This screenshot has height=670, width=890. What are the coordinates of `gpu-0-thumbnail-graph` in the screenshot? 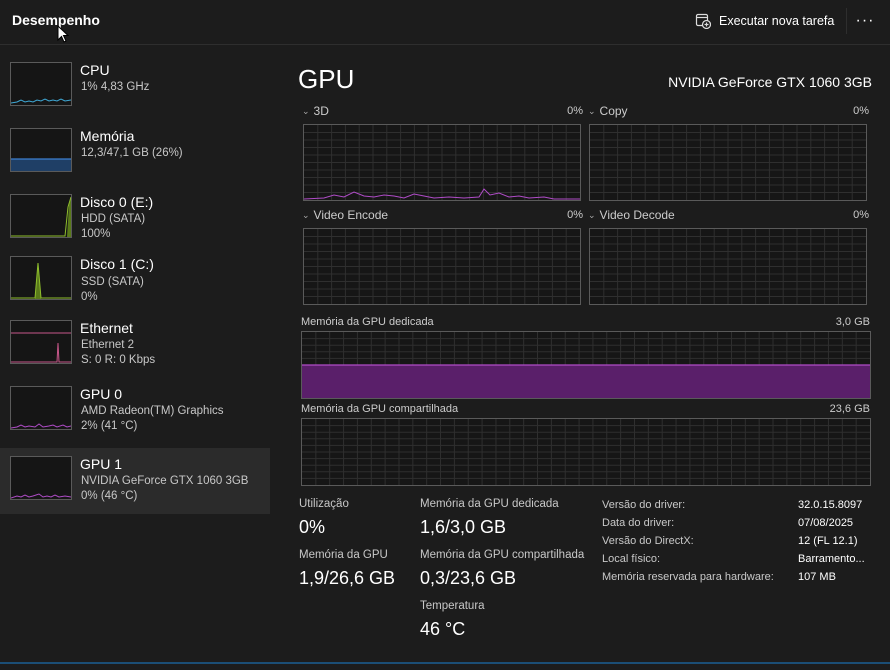 It's located at (41, 408).